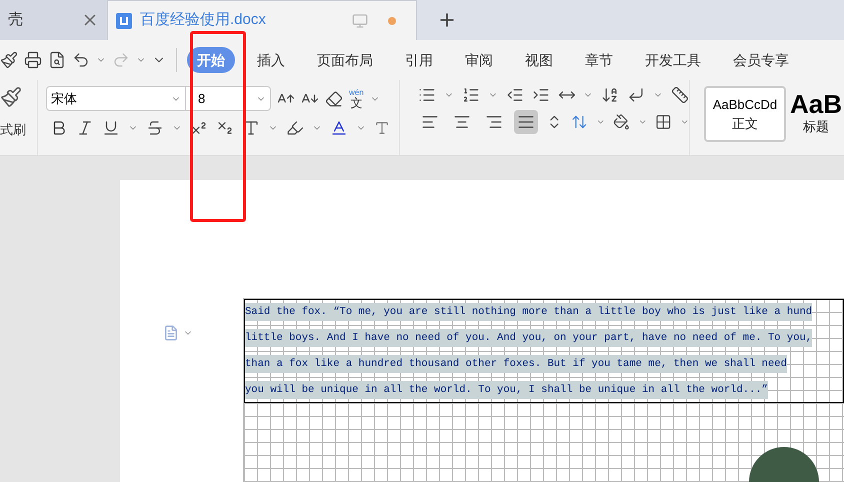 This screenshot has height=482, width=844. I want to click on undo-icon, so click(81, 60).